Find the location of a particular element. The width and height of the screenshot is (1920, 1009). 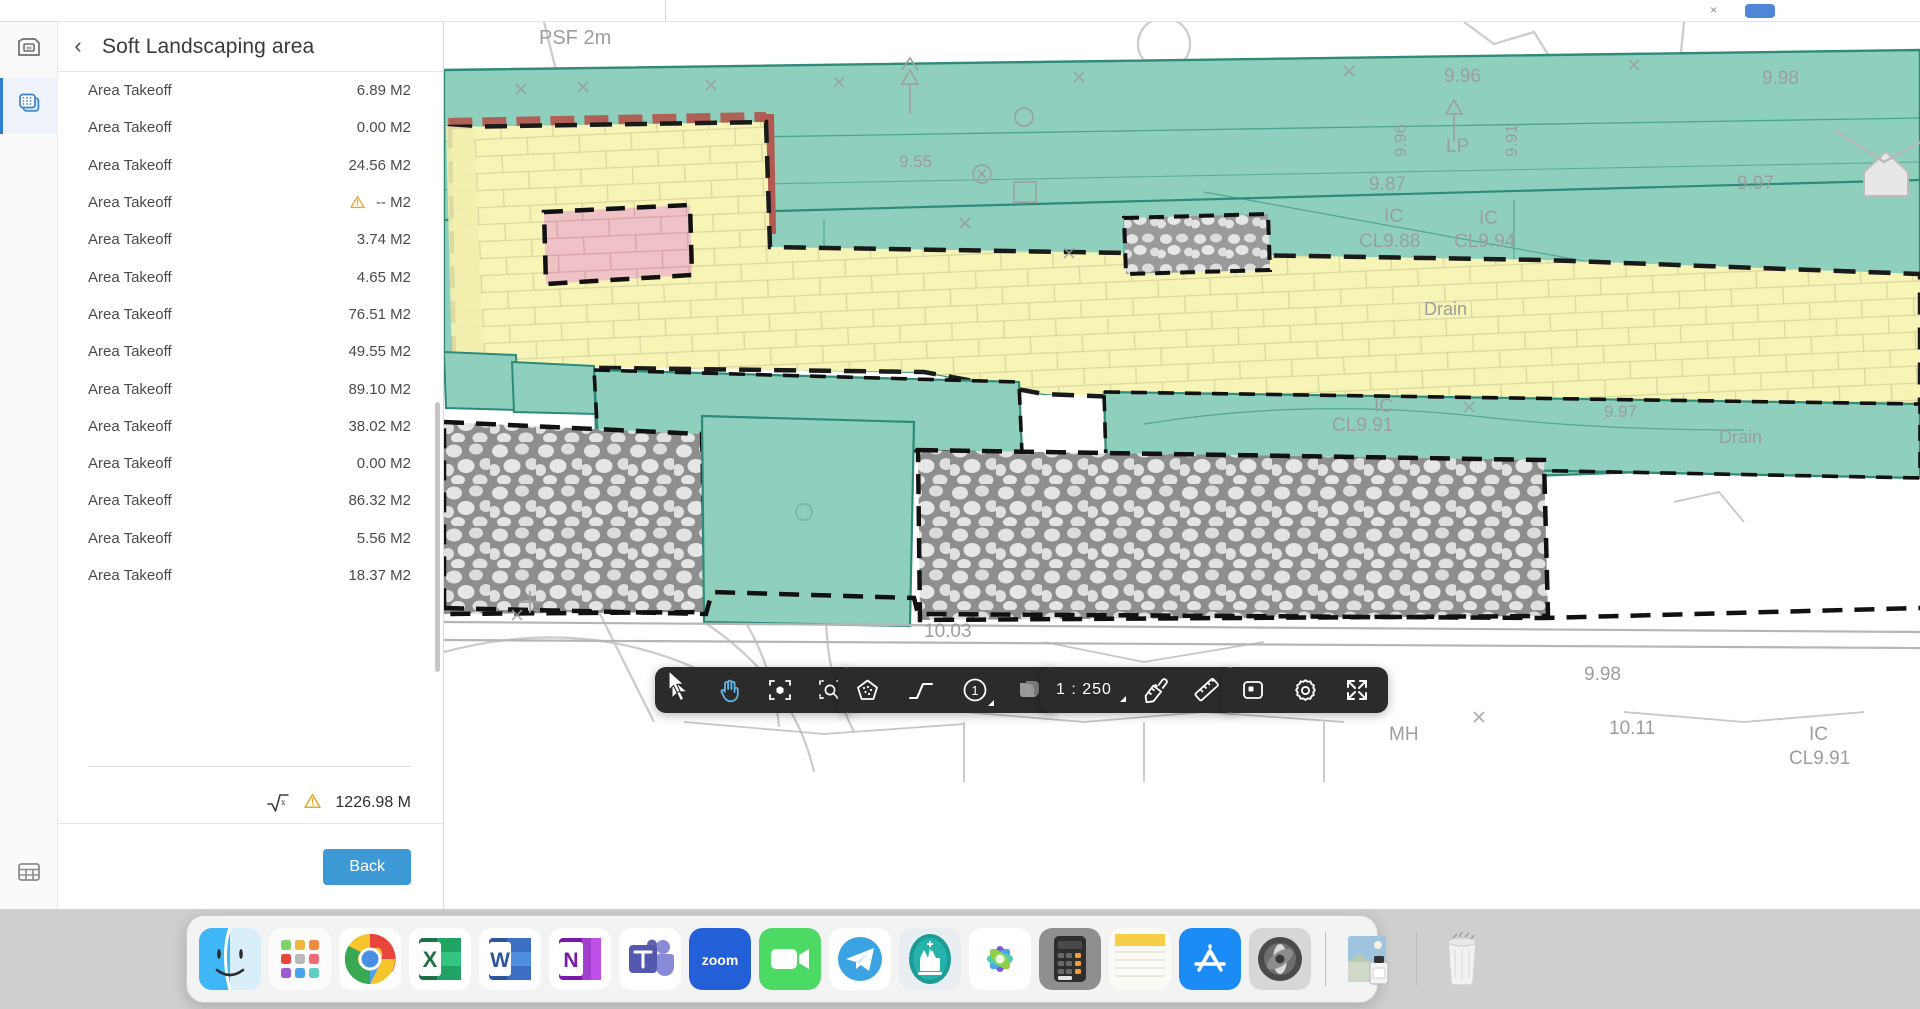

sidebar-item-takeoffs is located at coordinates (29, 106).